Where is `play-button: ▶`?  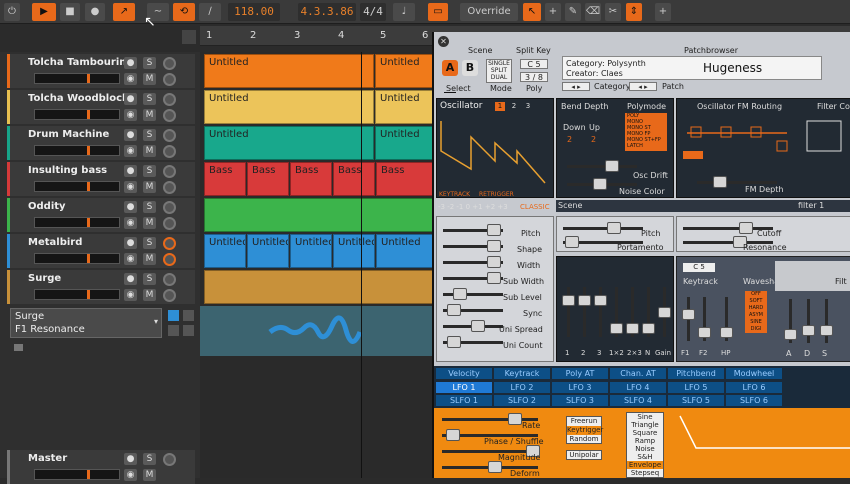
play-button: ▶ is located at coordinates (44, 12).